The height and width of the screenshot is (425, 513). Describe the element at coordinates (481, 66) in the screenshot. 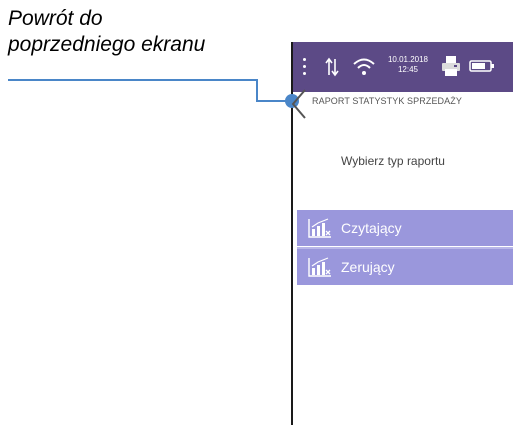

I see `battery-icon` at that location.